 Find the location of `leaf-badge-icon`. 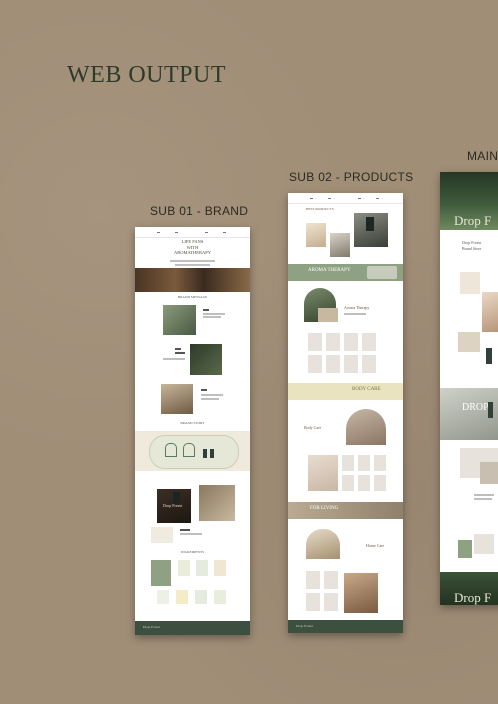

leaf-badge-icon is located at coordinates (171, 450).